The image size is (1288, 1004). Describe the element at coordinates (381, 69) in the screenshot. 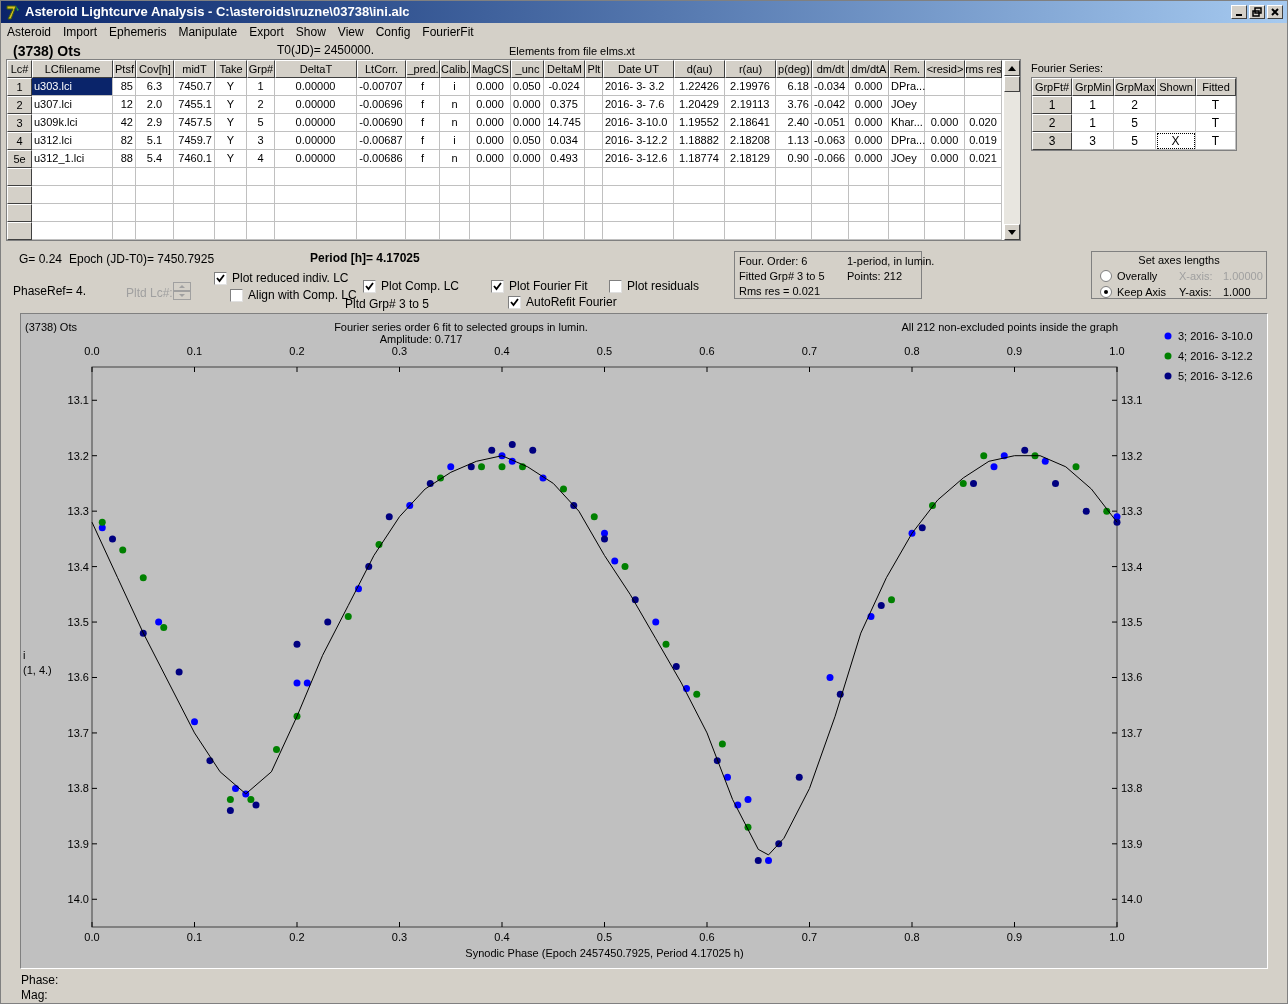

I see `column-header: LtCorr.` at that location.